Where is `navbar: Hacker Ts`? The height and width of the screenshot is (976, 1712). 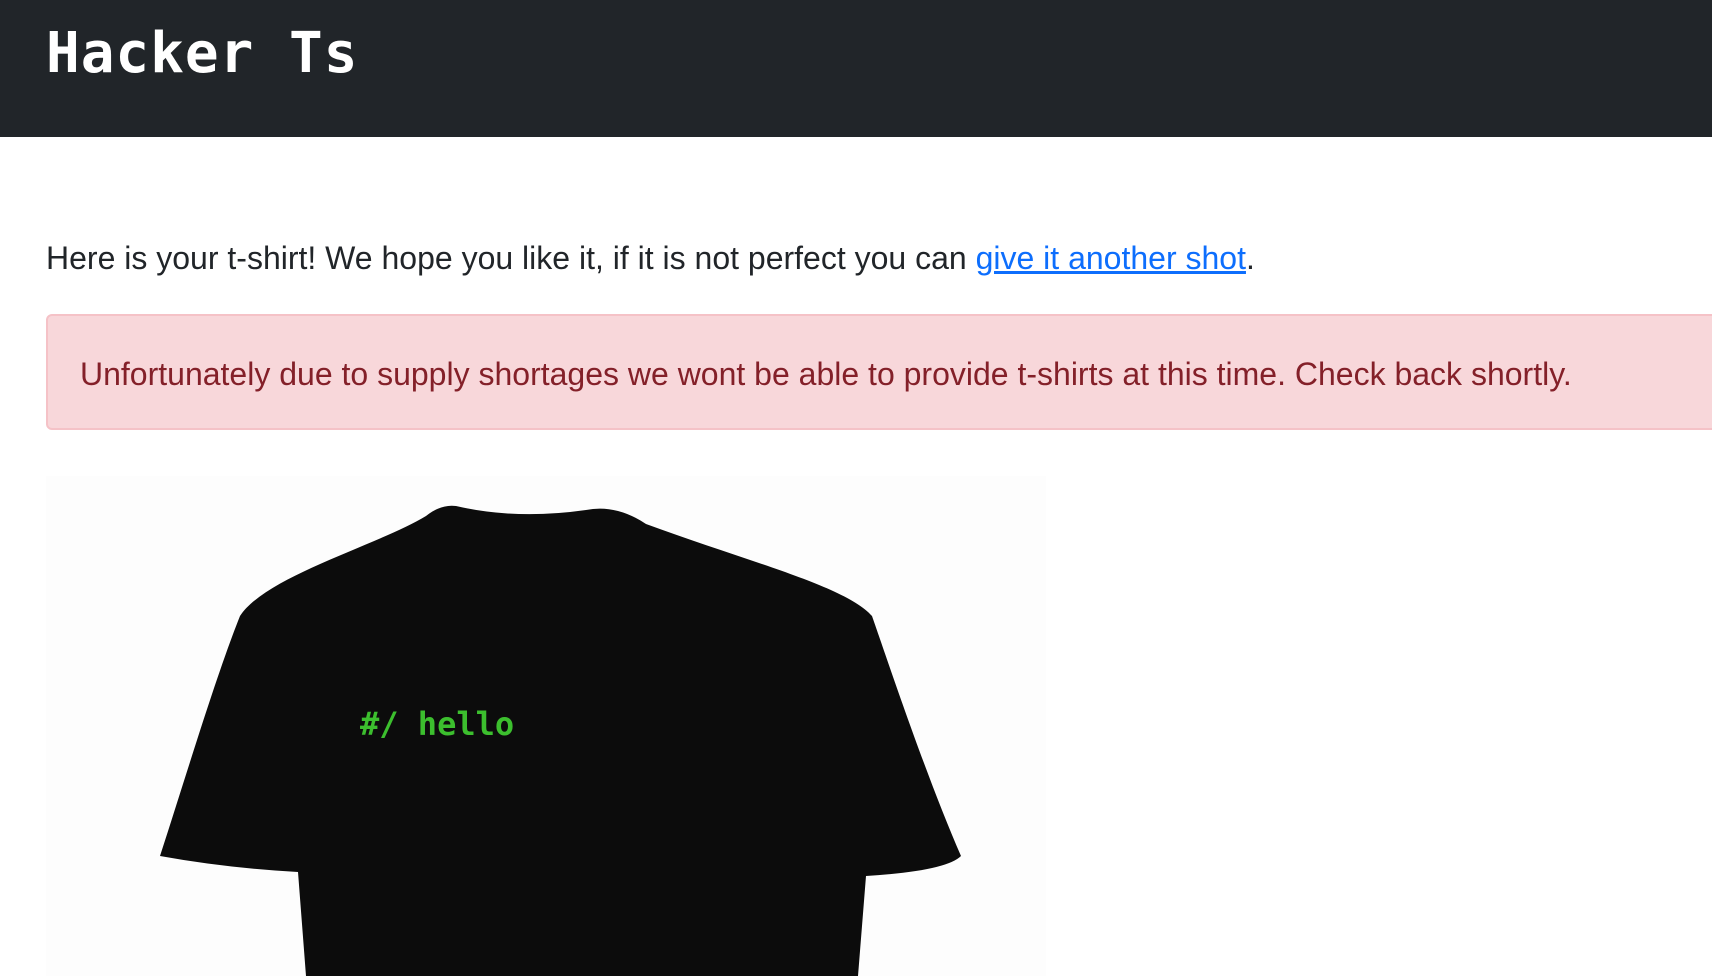
navbar: Hacker Ts is located at coordinates (856, 68).